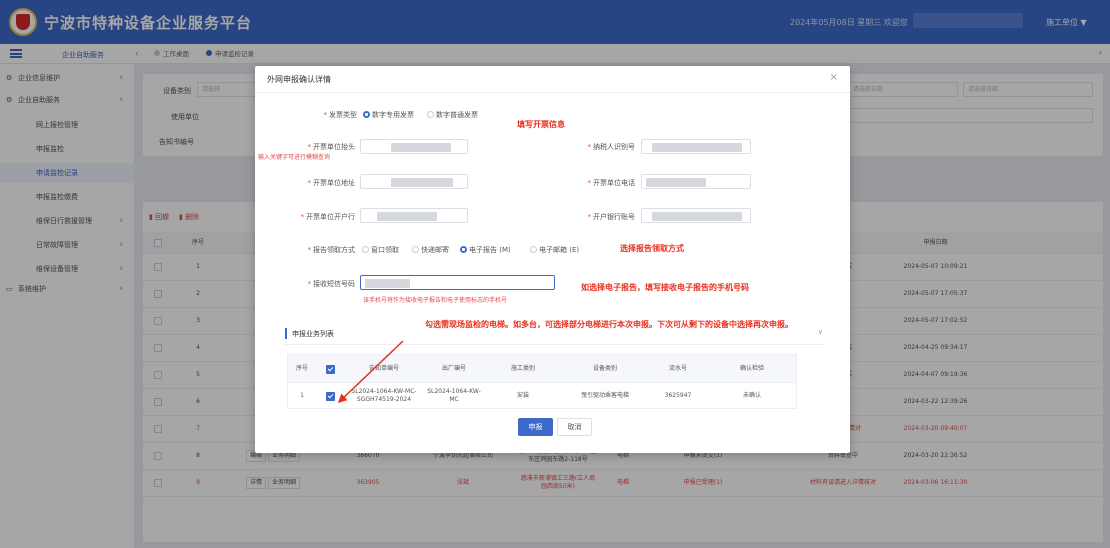 The image size is (1110, 548). Describe the element at coordinates (430, 250) in the screenshot. I see `radio-express: 快递邮寄` at that location.